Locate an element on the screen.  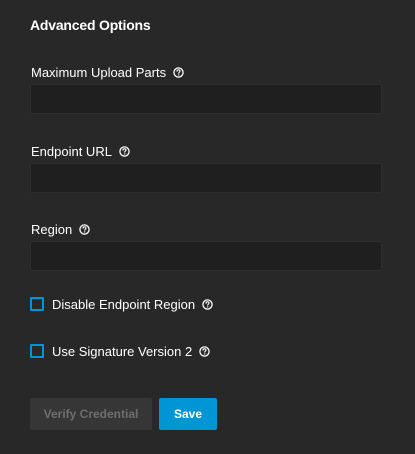
region-label: Region is located at coordinates (52, 229).